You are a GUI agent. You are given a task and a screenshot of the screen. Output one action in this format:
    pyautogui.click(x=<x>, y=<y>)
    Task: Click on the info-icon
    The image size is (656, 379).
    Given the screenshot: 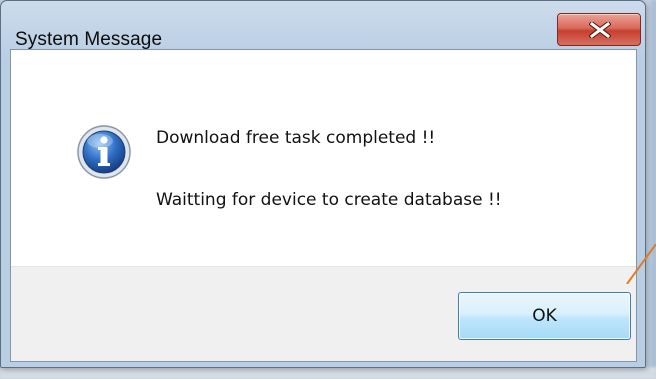 What is the action you would take?
    pyautogui.click(x=104, y=152)
    